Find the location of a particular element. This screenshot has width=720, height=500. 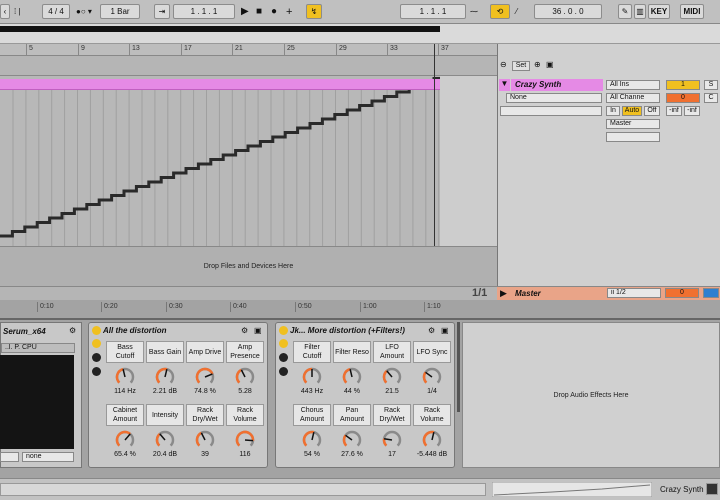

macro-knob: LFO Sync 1/4 is located at coordinates (432, 371).